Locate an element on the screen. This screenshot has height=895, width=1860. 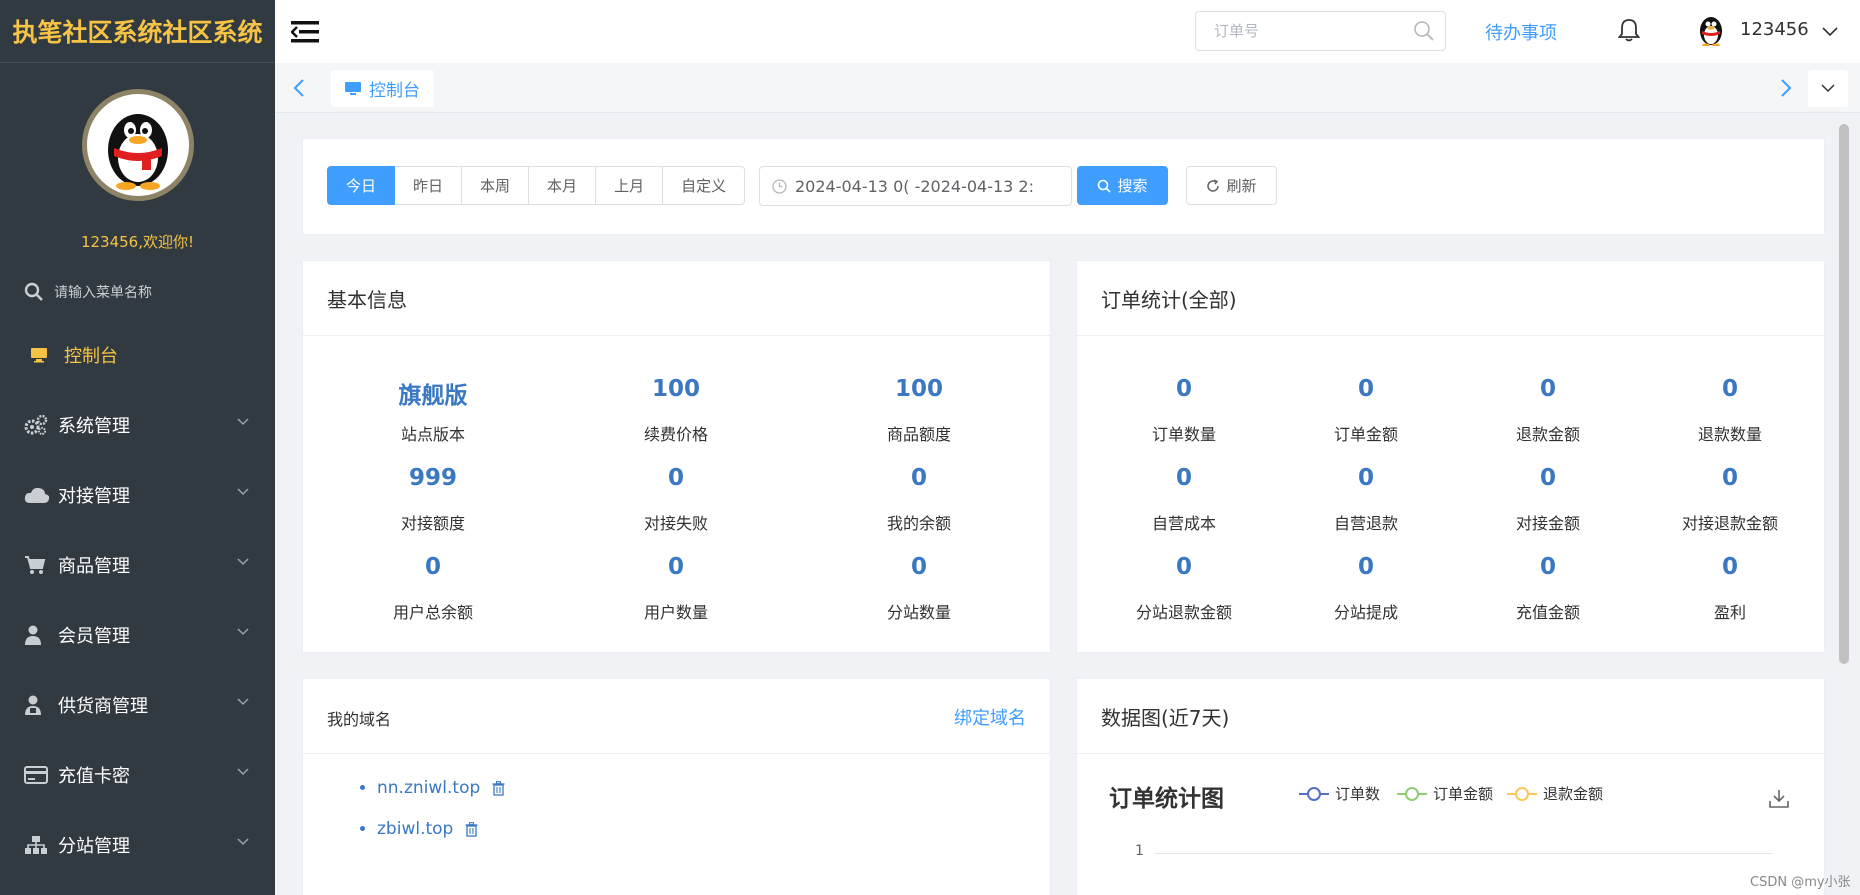
legend-item: 退款金额 is located at coordinates (1555, 793).